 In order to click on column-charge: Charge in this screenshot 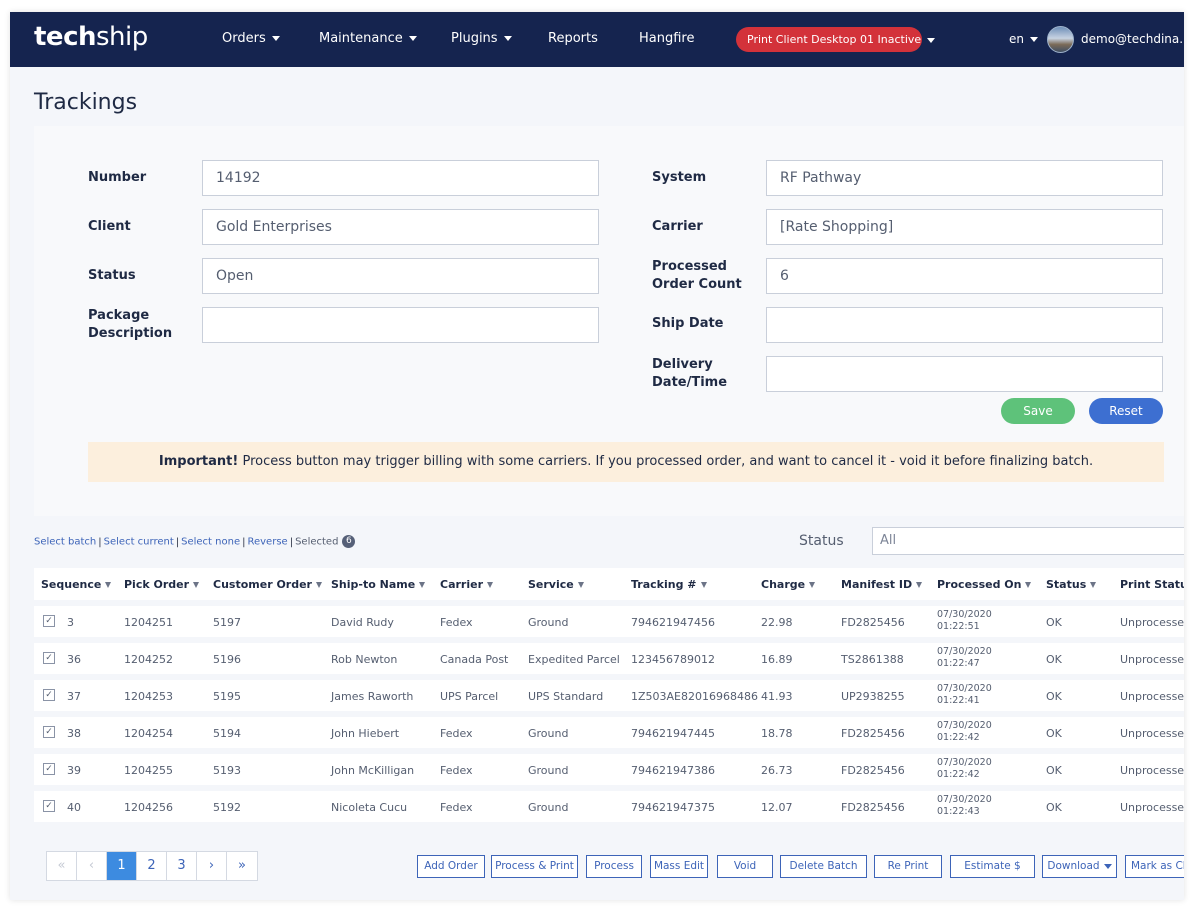, I will do `click(788, 584)`.